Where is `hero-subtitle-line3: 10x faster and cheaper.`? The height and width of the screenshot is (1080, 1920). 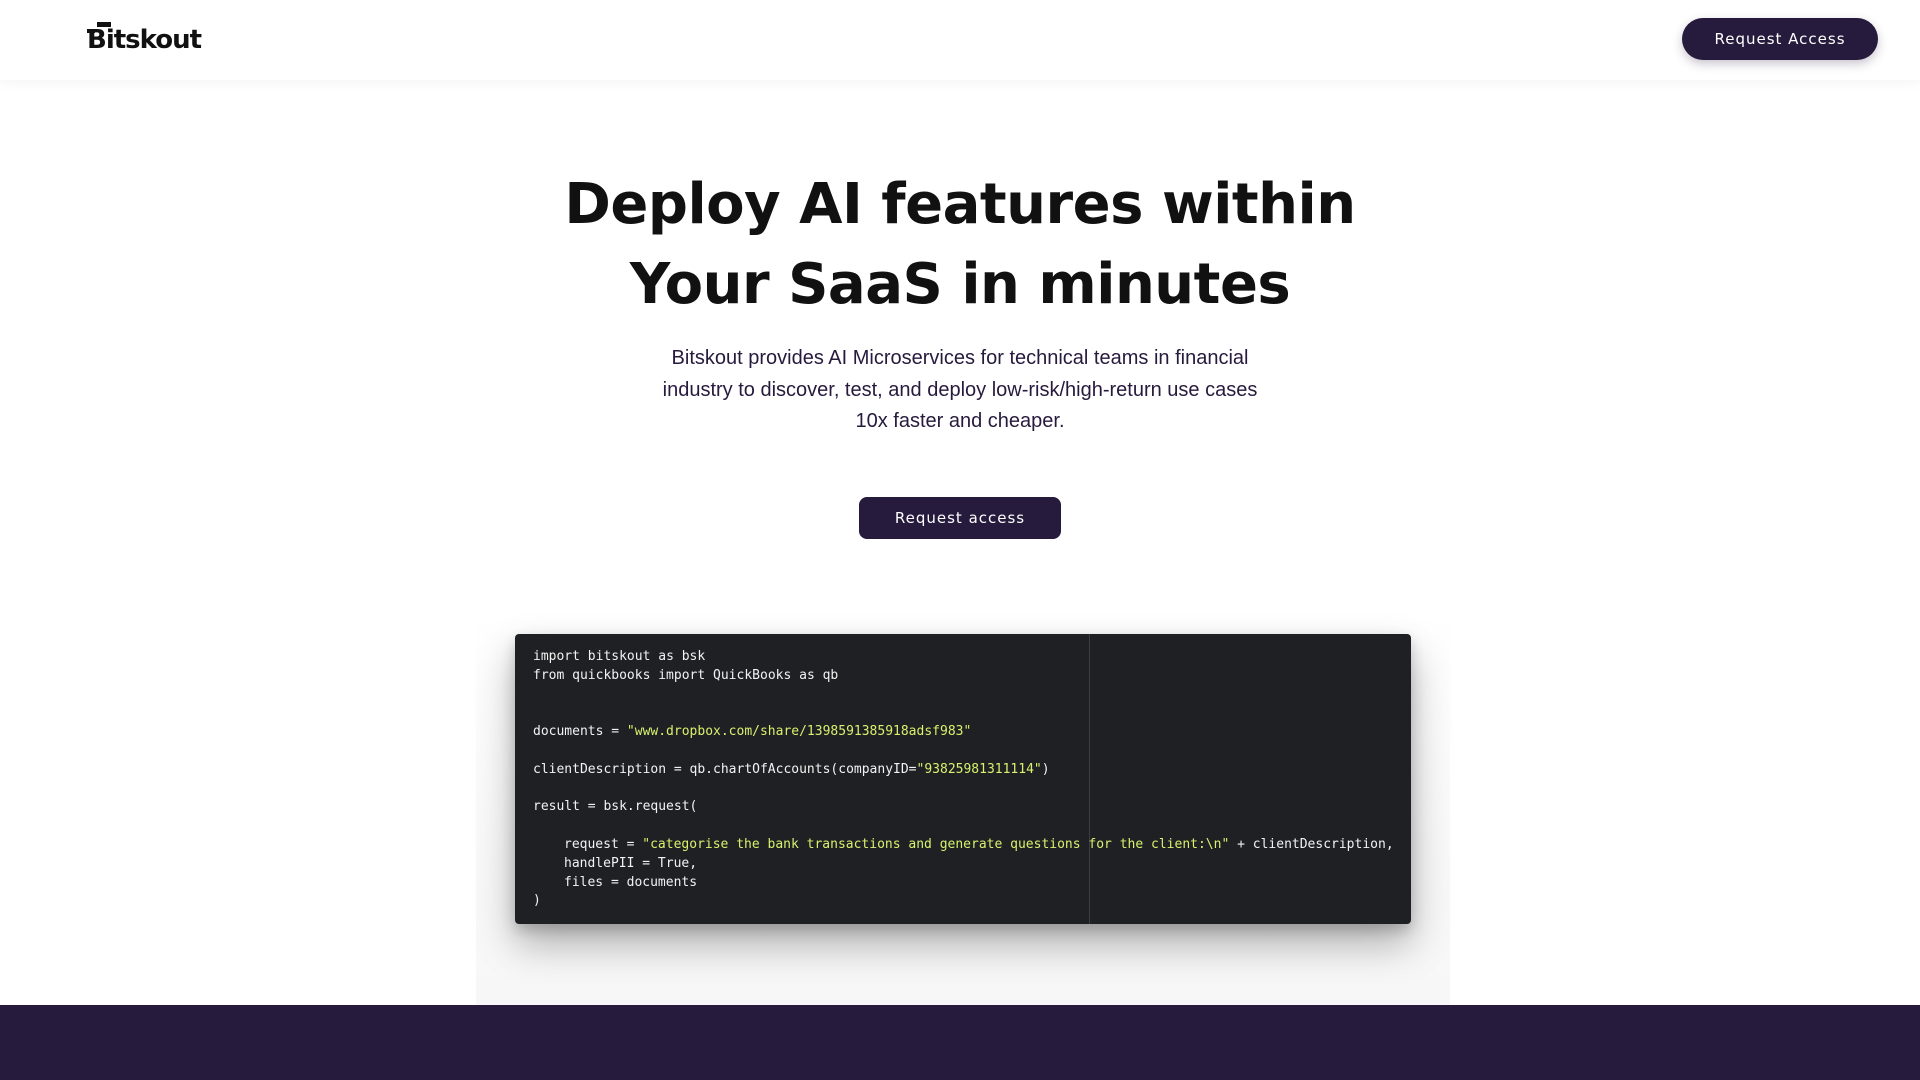
hero-subtitle-line3: 10x faster and cheaper. is located at coordinates (960, 421).